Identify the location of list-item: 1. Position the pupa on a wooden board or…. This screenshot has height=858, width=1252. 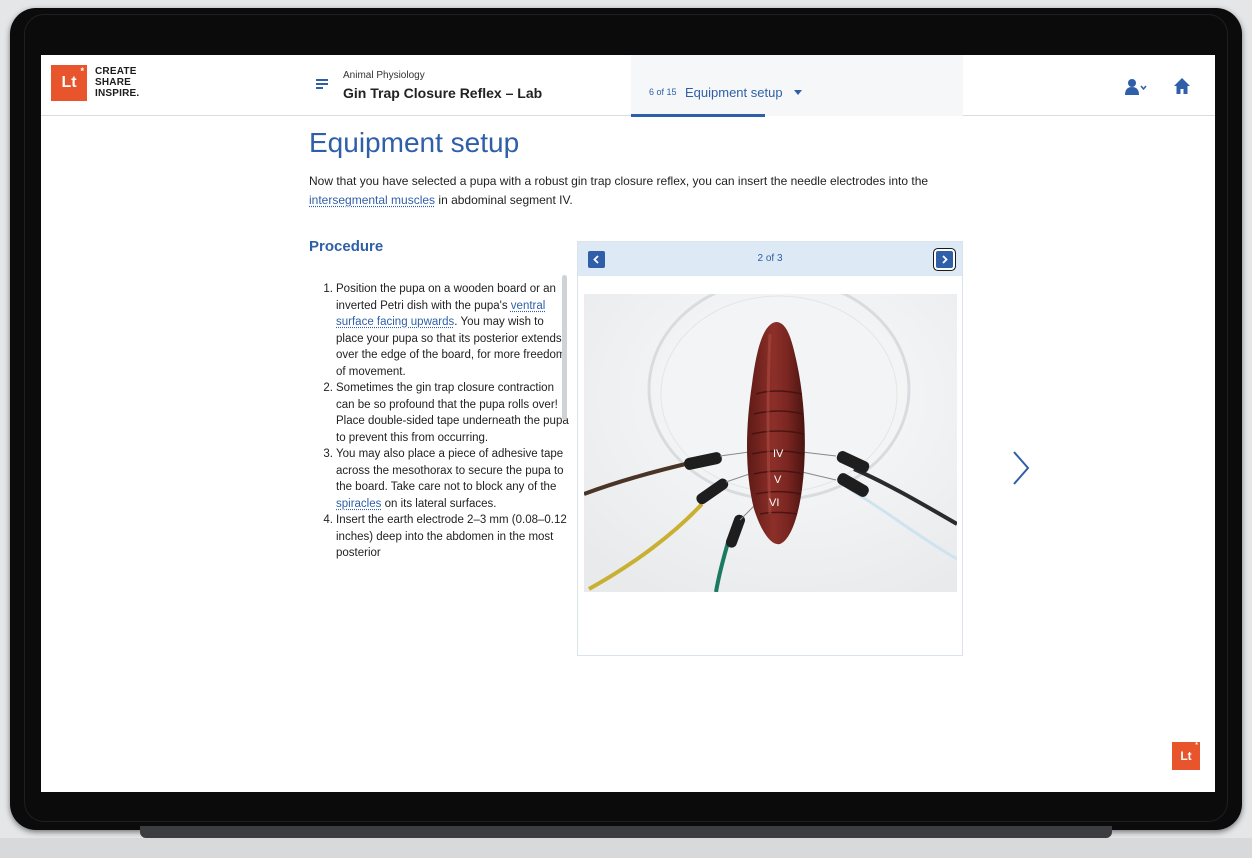
(444, 330).